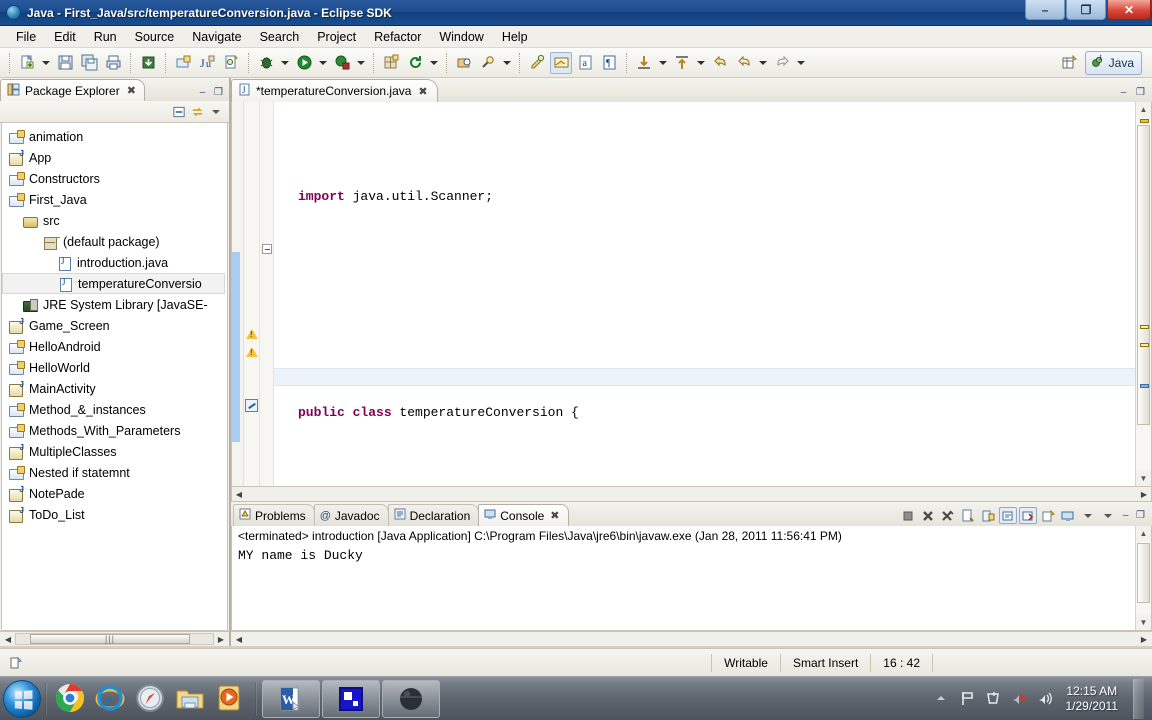 This screenshot has width=1152, height=720. I want to click on save-icon, so click(65, 63).